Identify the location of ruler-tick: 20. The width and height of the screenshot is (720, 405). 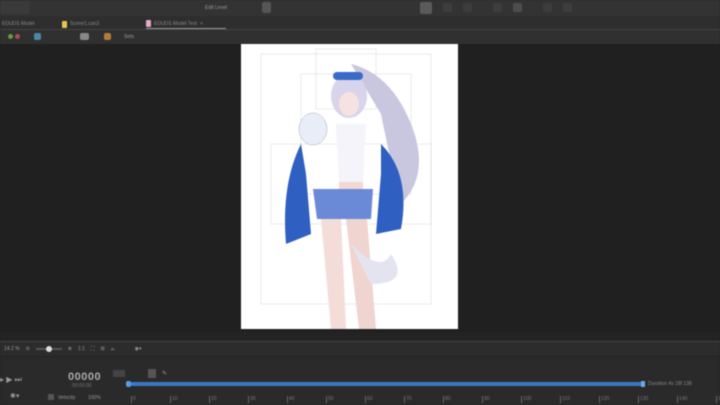
(213, 399).